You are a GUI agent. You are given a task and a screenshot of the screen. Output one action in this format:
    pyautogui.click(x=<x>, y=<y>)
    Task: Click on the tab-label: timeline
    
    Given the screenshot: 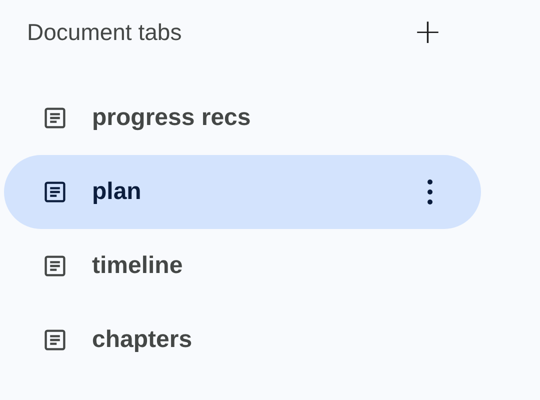 What is the action you would take?
    pyautogui.click(x=138, y=266)
    